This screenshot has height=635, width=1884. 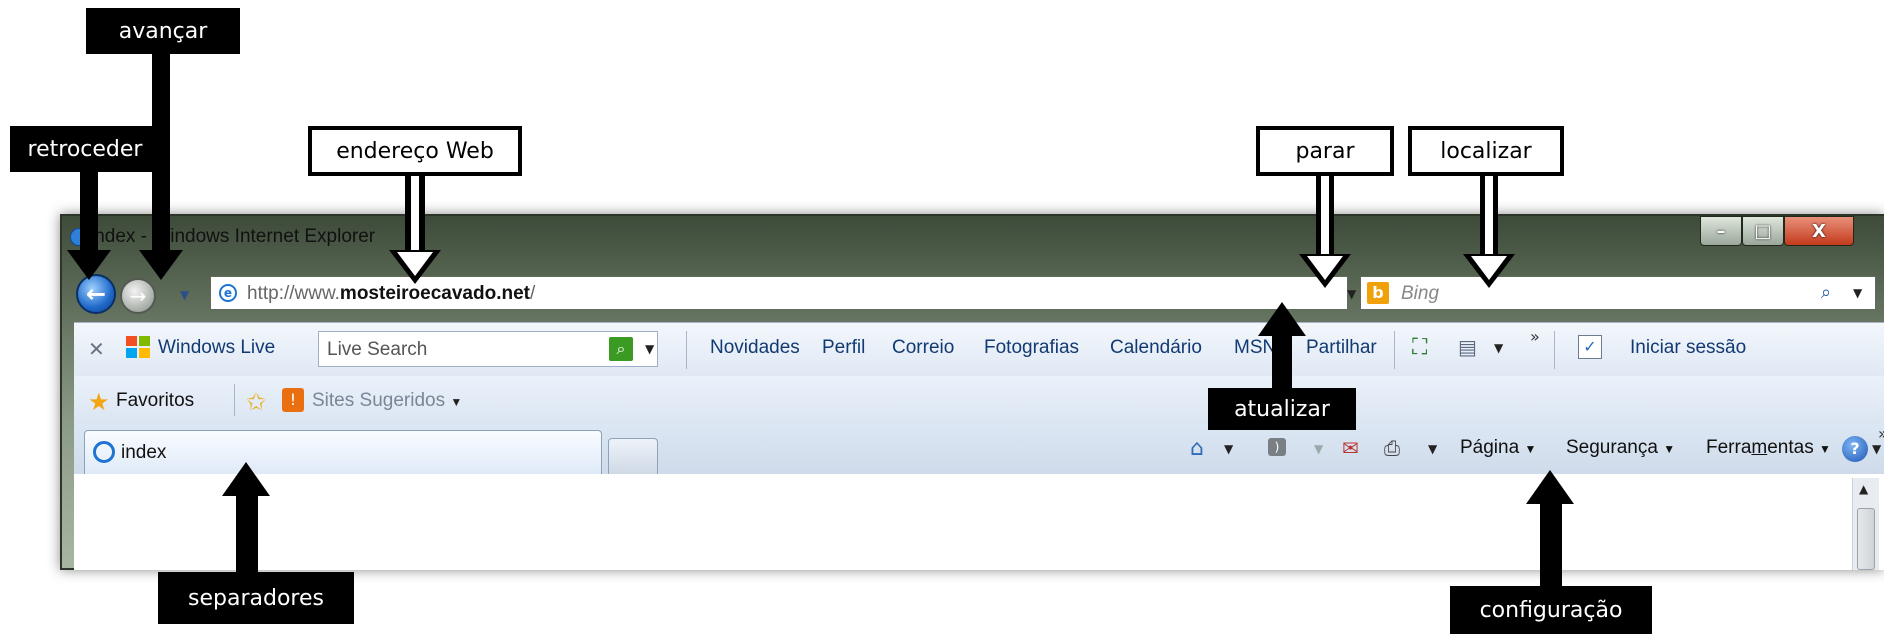 I want to click on tab-index: index, so click(x=343, y=452).